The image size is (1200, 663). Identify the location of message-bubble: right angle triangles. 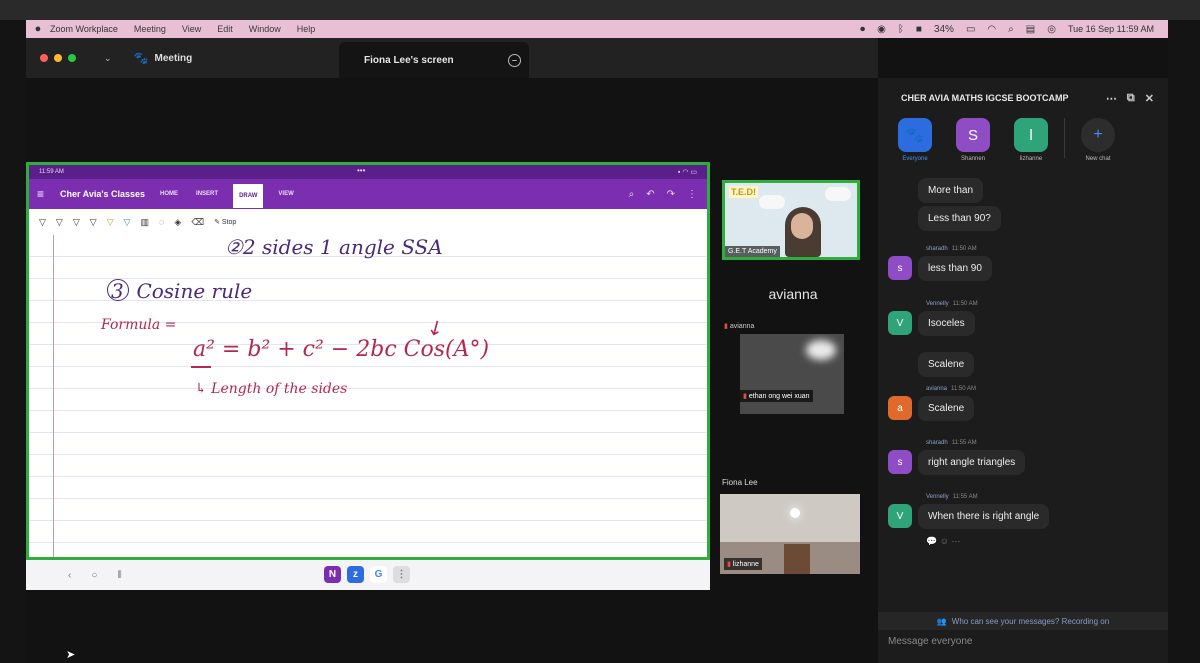
(972, 462).